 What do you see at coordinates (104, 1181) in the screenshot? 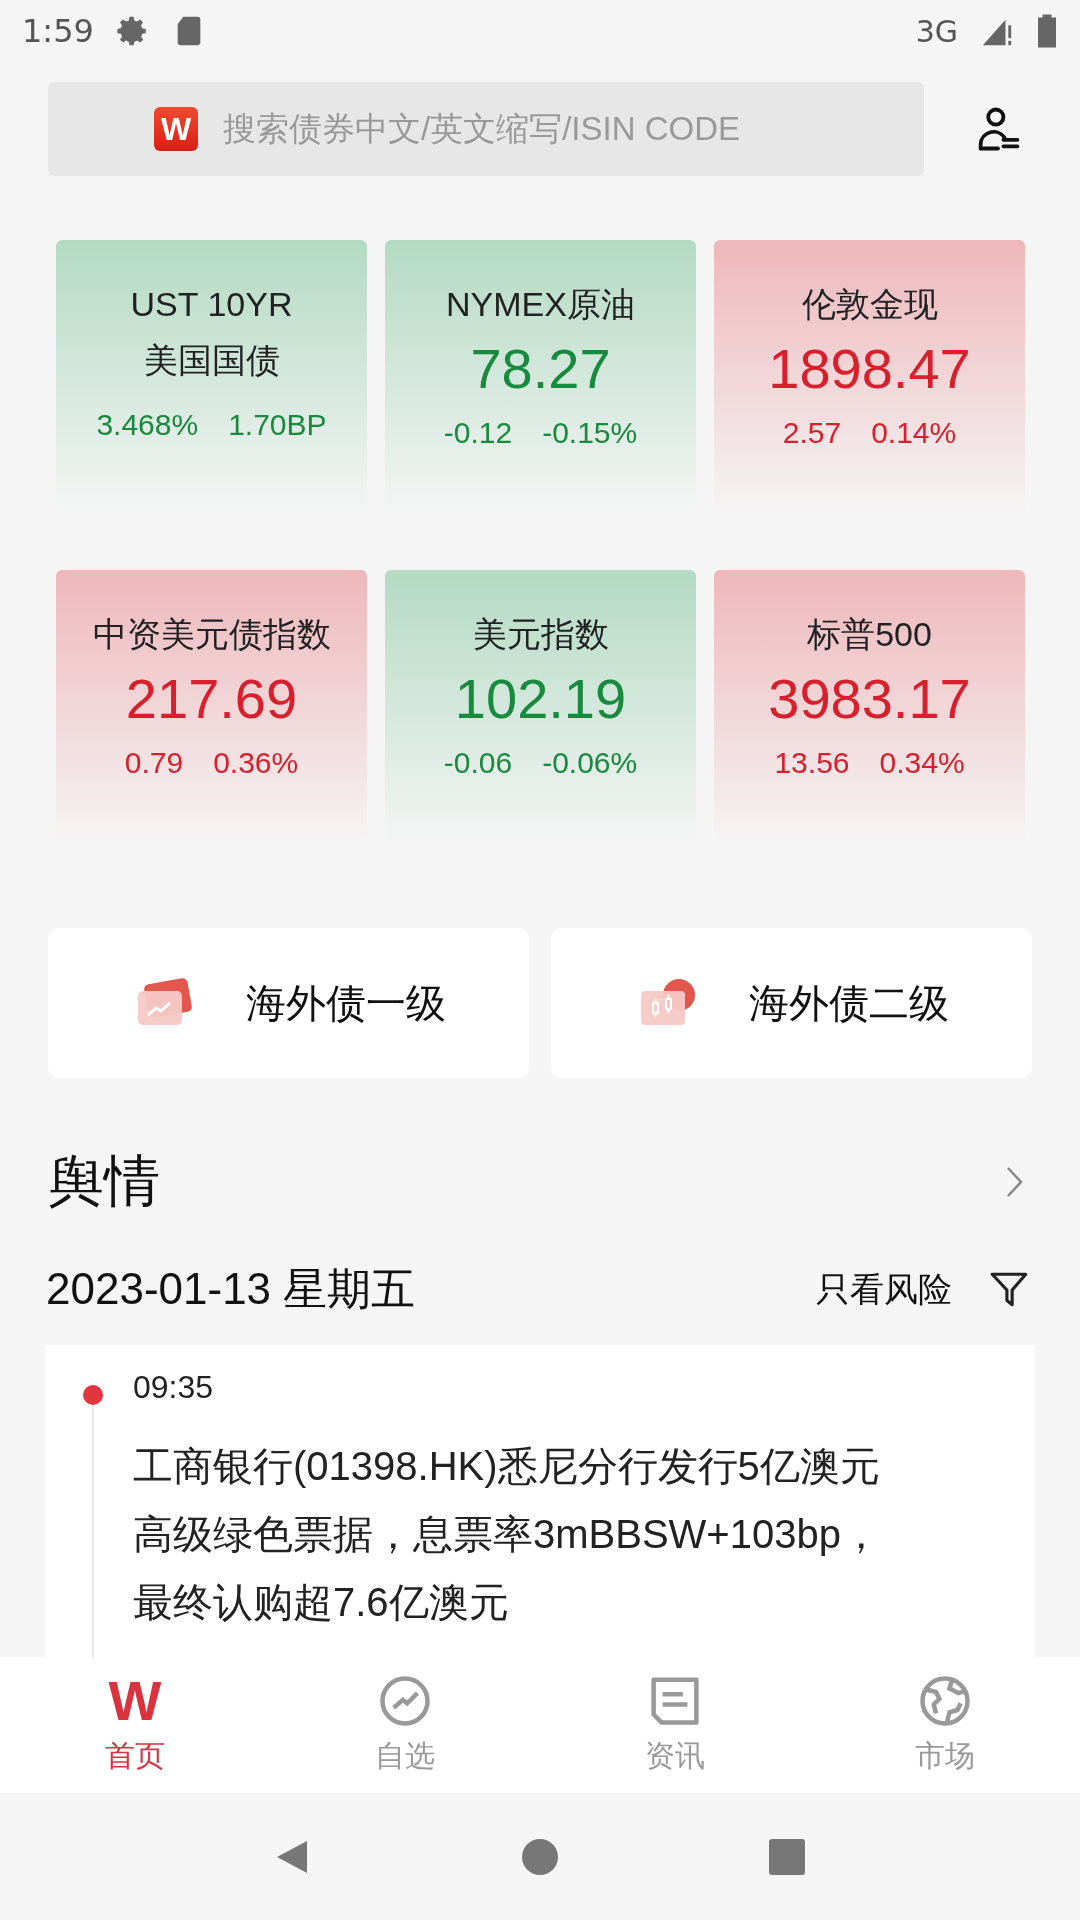
I see `section-title: 舆情` at bounding box center [104, 1181].